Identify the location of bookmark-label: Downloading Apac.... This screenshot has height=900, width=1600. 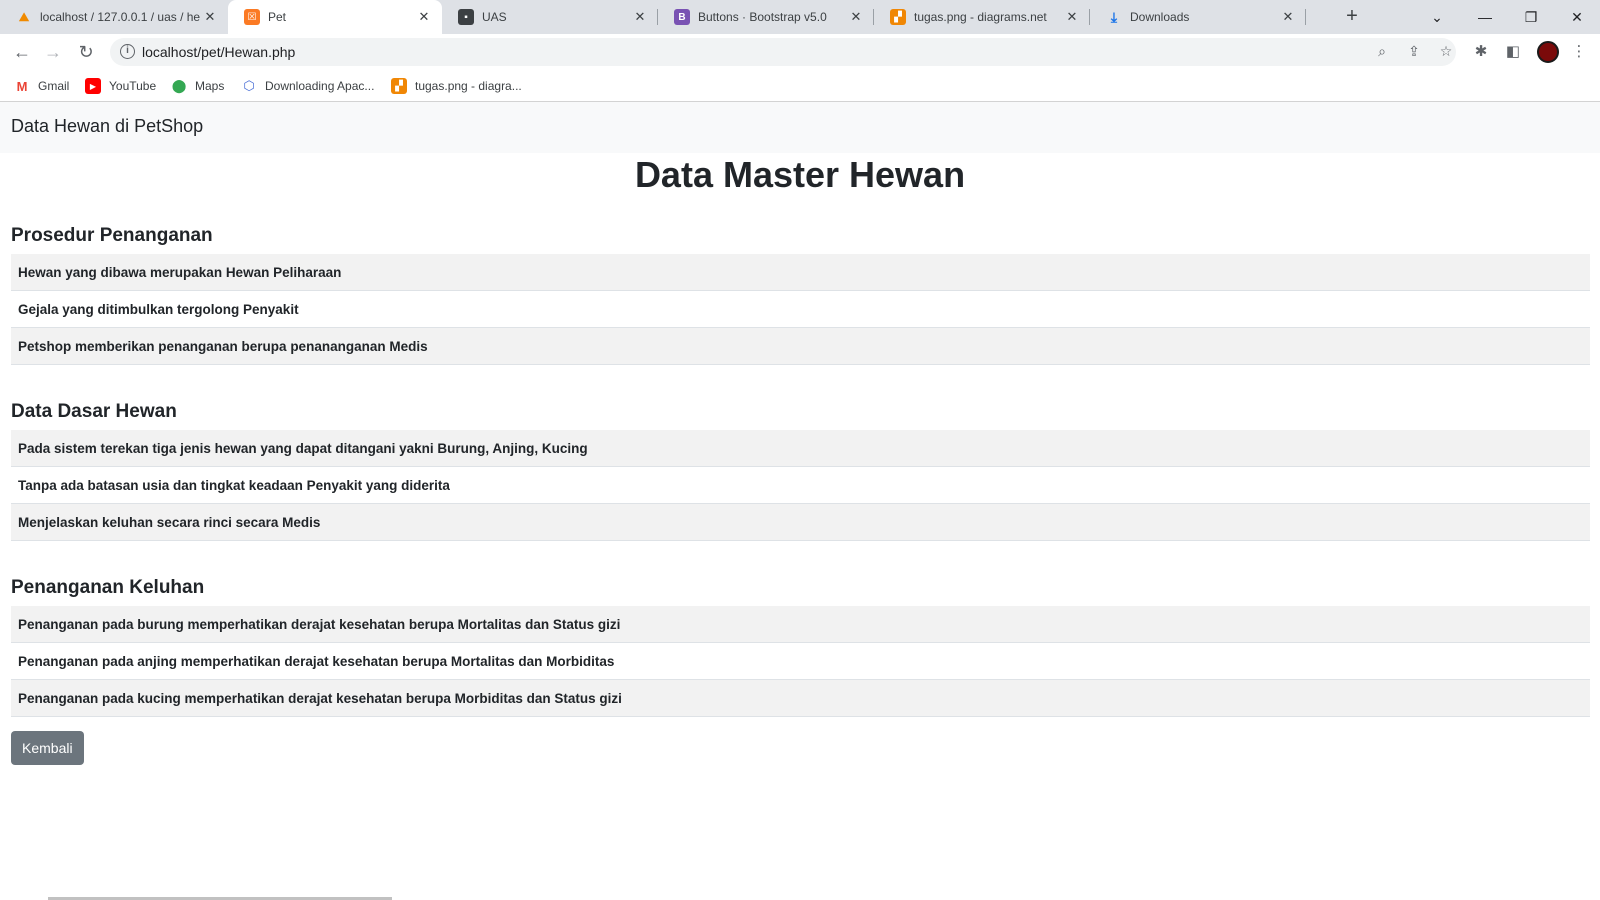
(320, 86).